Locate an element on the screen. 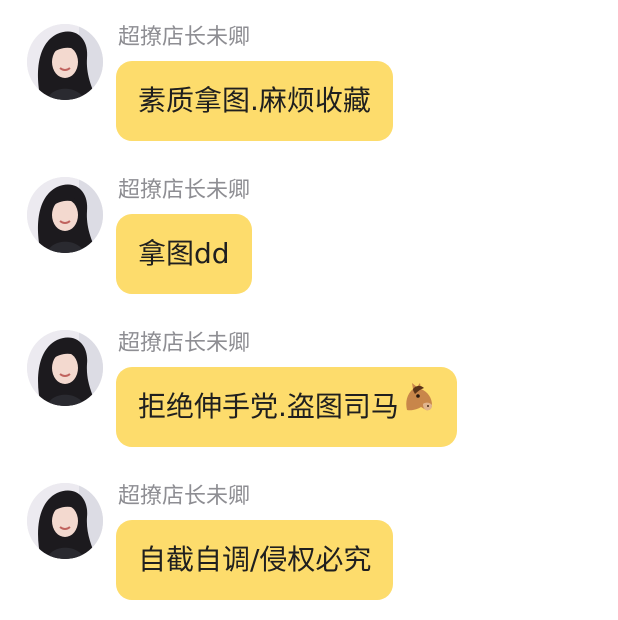 The width and height of the screenshot is (618, 620). horse-face-icon is located at coordinates (418, 405).